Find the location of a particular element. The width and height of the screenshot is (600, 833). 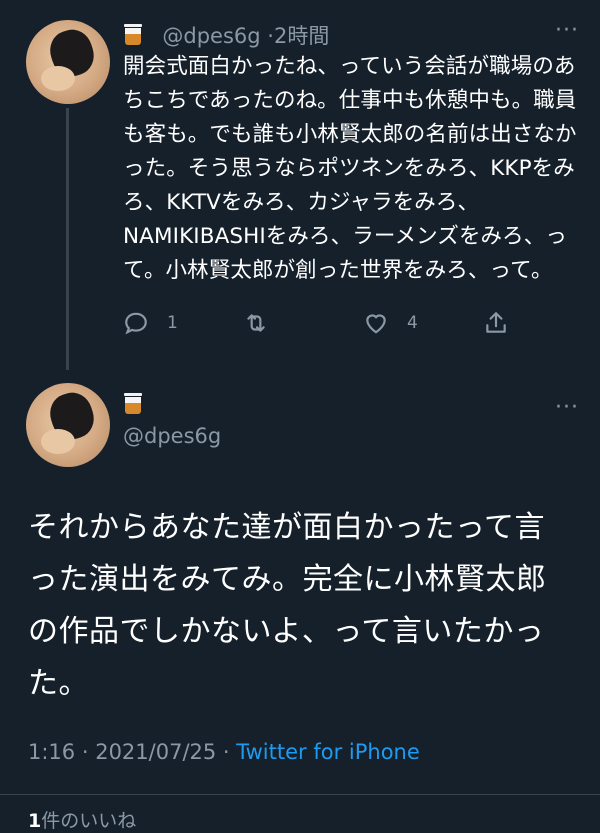

tweet1-header: @dpes6g ·2時間 is located at coordinates (226, 35).